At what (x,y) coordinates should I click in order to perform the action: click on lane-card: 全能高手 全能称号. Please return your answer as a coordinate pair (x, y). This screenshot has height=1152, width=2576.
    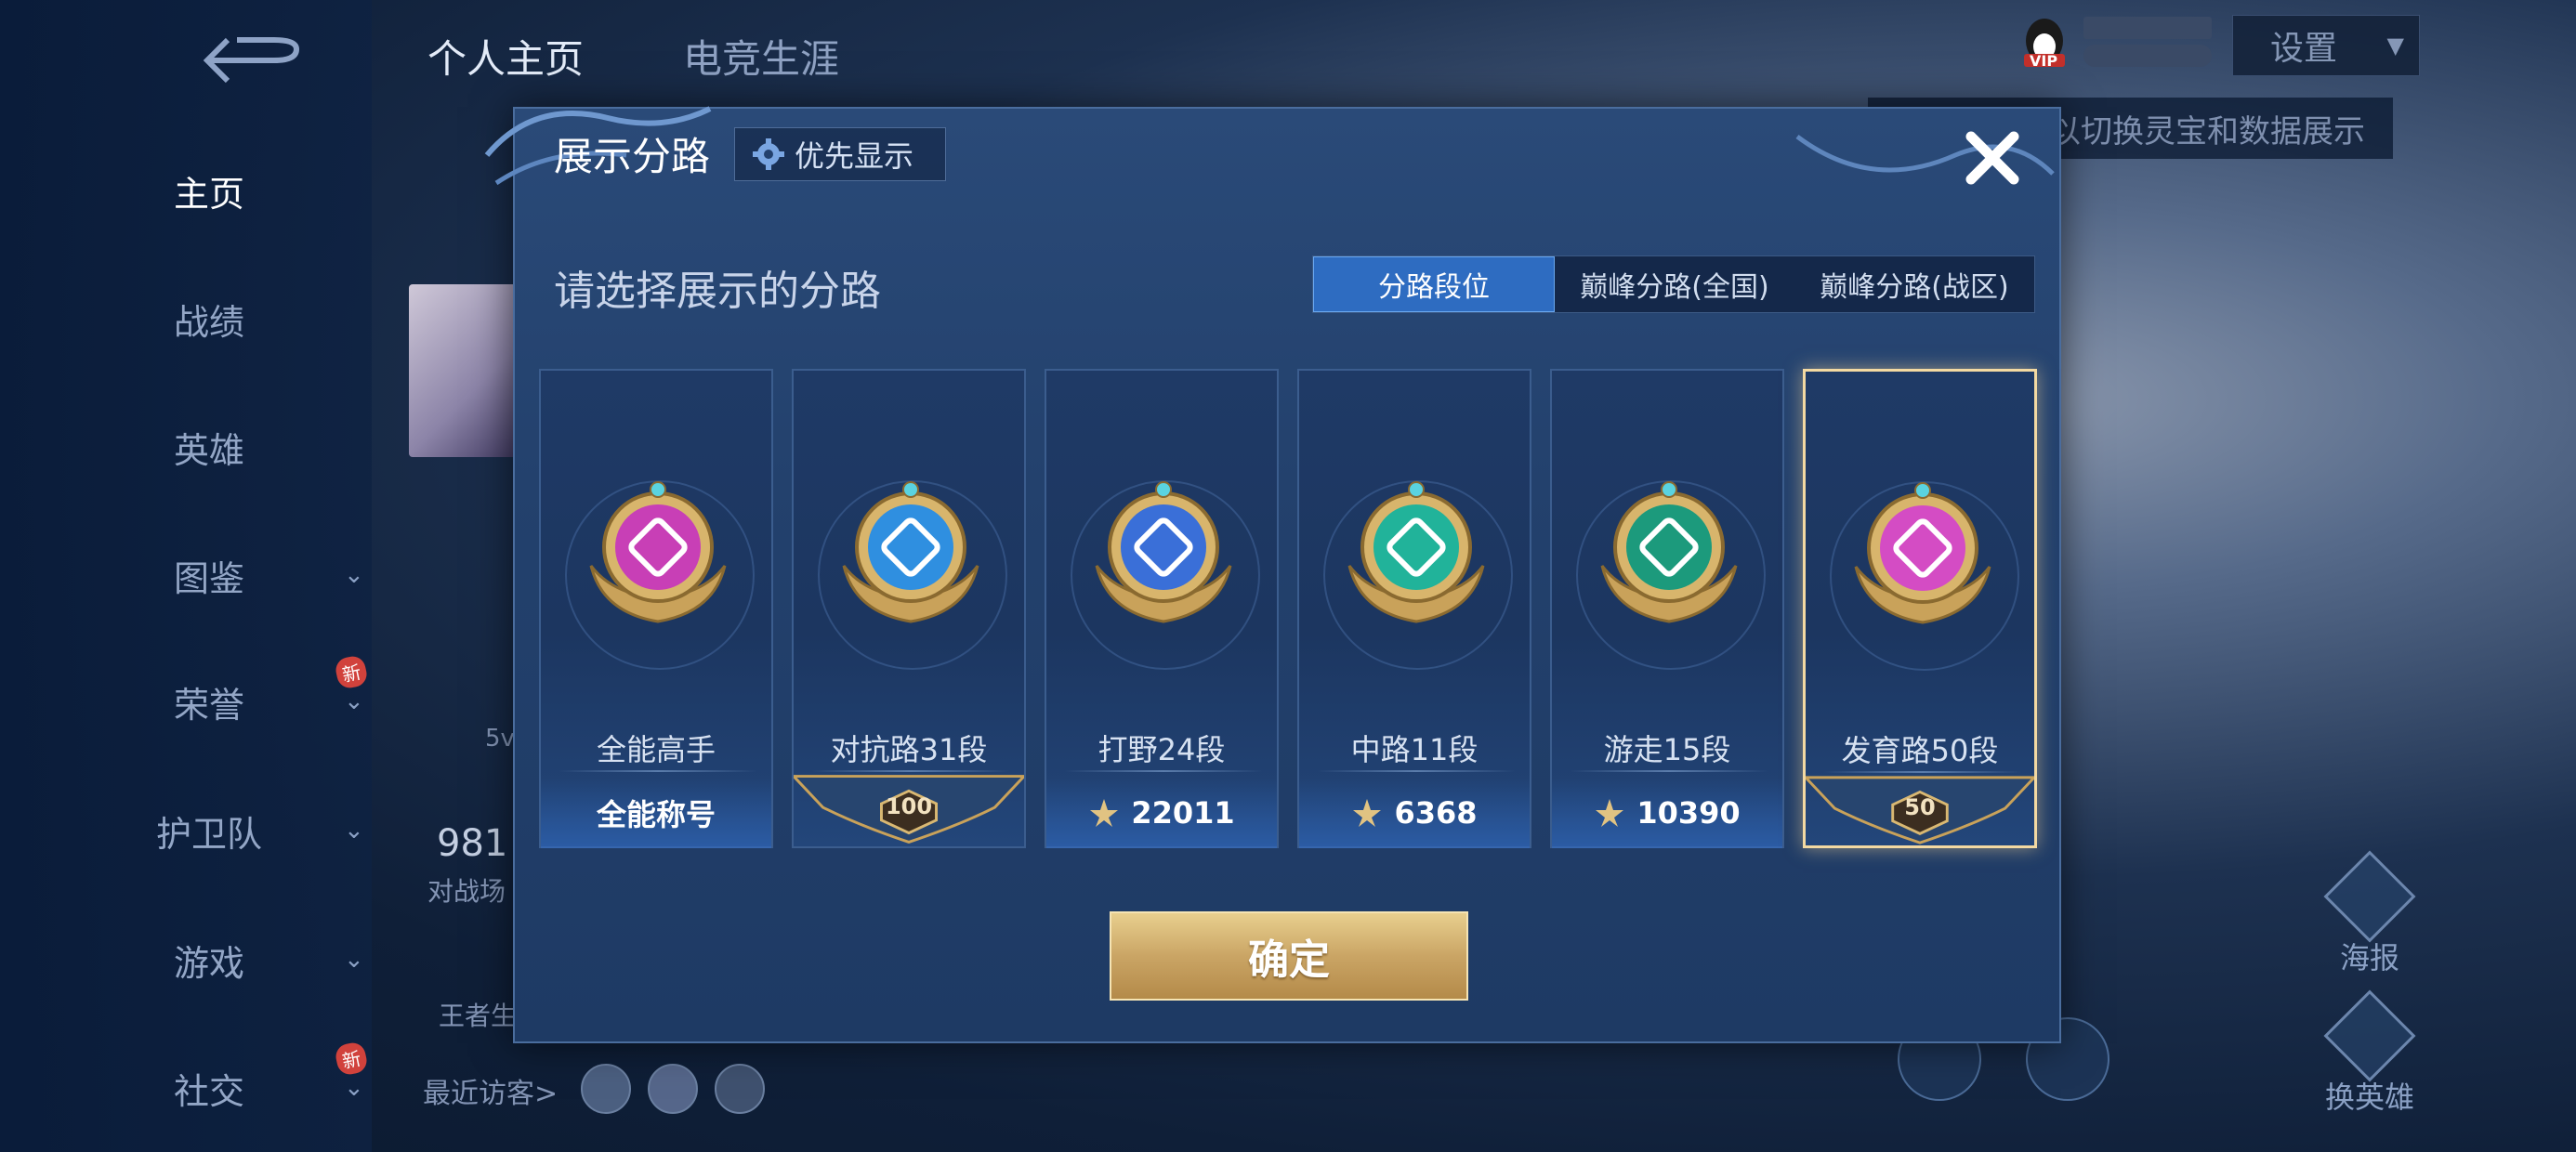
    Looking at the image, I should click on (656, 608).